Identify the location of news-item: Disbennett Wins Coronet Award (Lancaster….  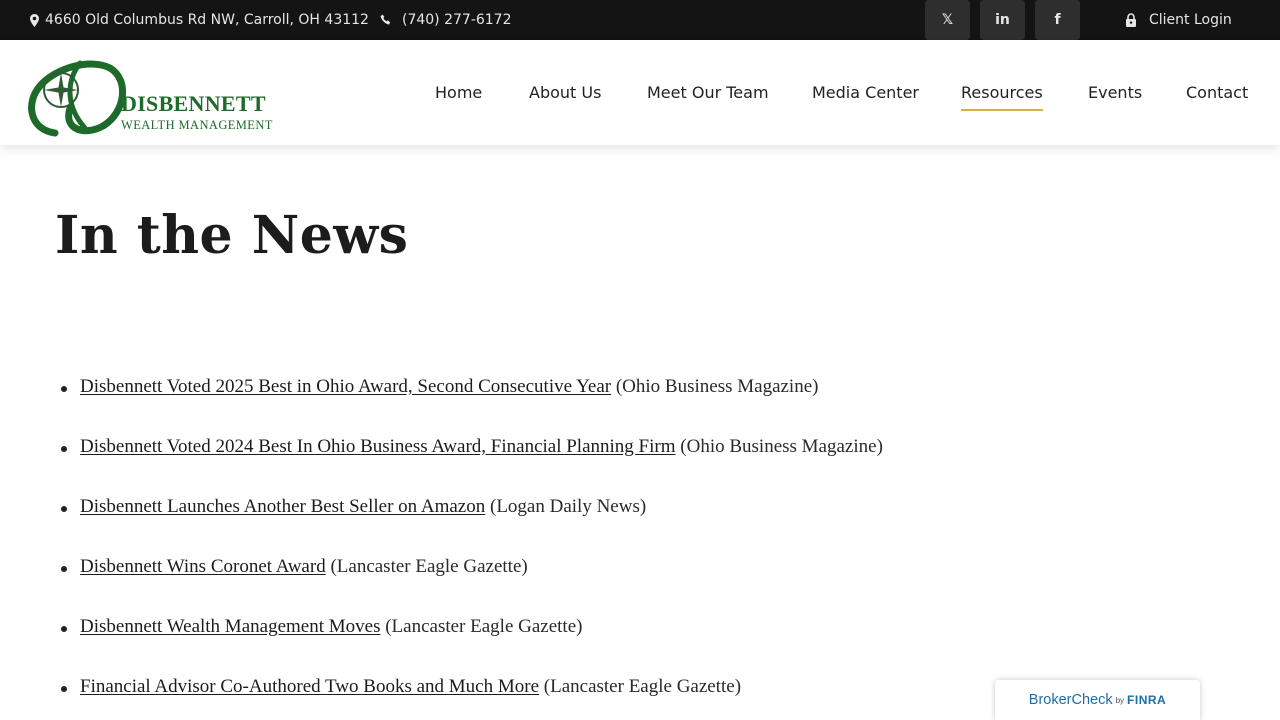
(610, 586).